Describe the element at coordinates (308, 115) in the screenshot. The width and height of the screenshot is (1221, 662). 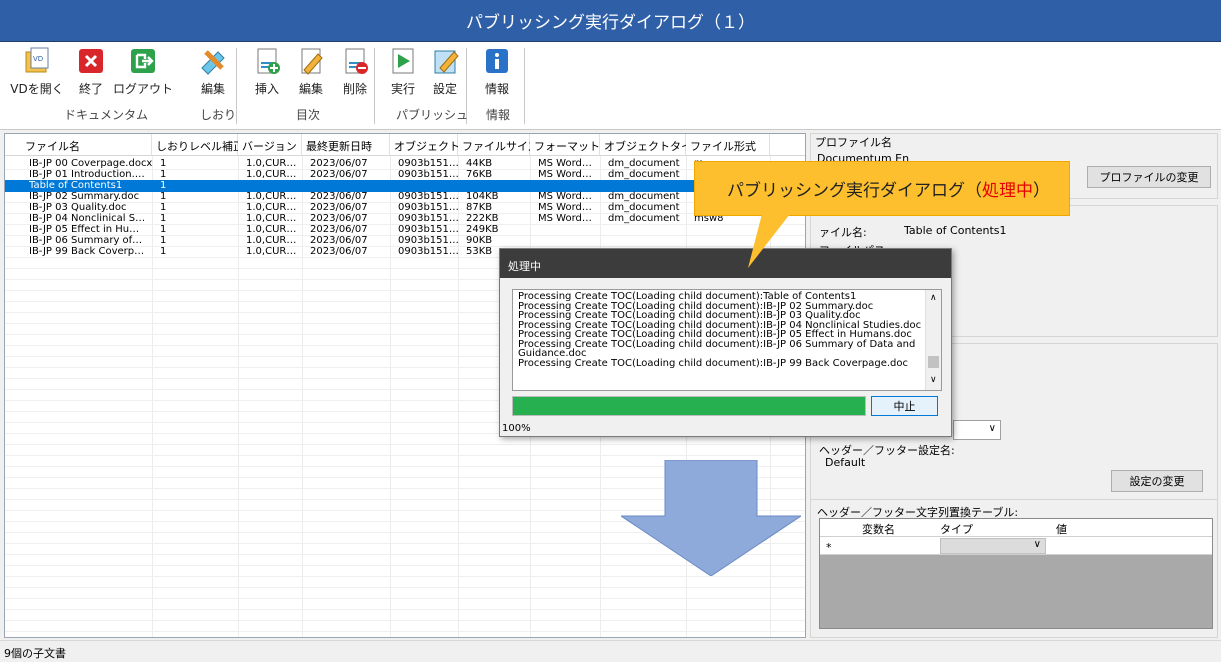
I see `group-label-toc: 目次` at that location.